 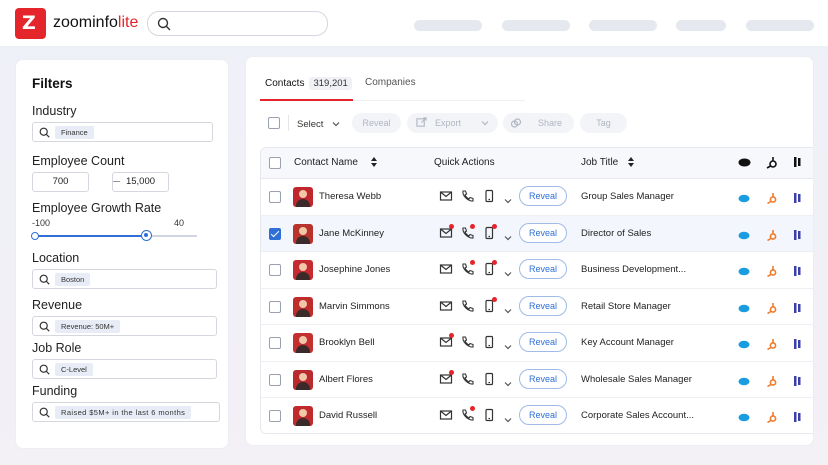 What do you see at coordinates (346, 379) in the screenshot?
I see `contact-name: Albert Flores` at bounding box center [346, 379].